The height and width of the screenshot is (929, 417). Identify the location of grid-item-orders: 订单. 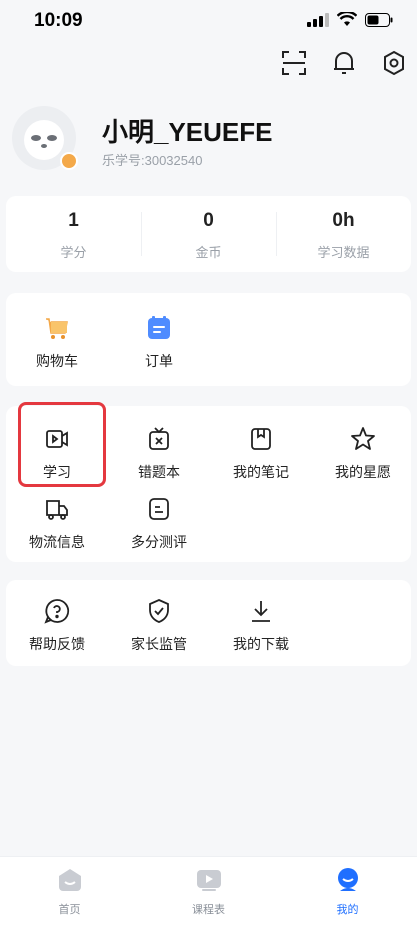
(159, 348).